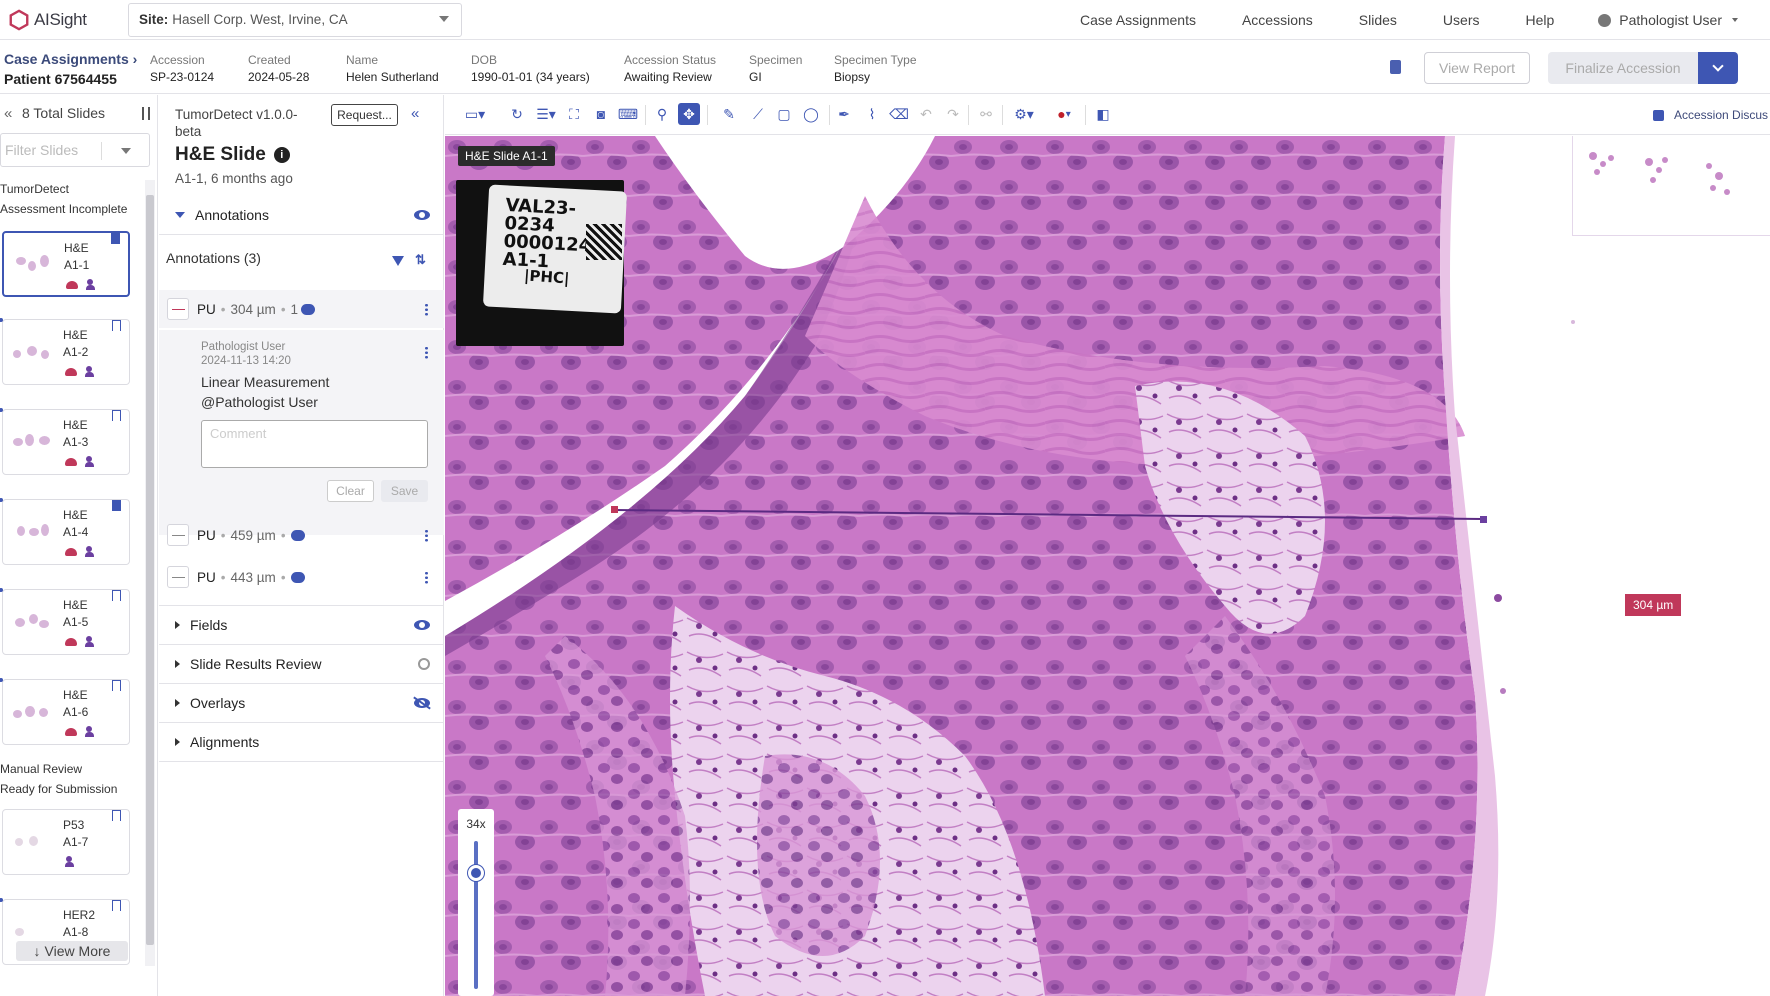 The height and width of the screenshot is (996, 1770). What do you see at coordinates (517, 114) in the screenshot?
I see `rotate-icon: ↻` at bounding box center [517, 114].